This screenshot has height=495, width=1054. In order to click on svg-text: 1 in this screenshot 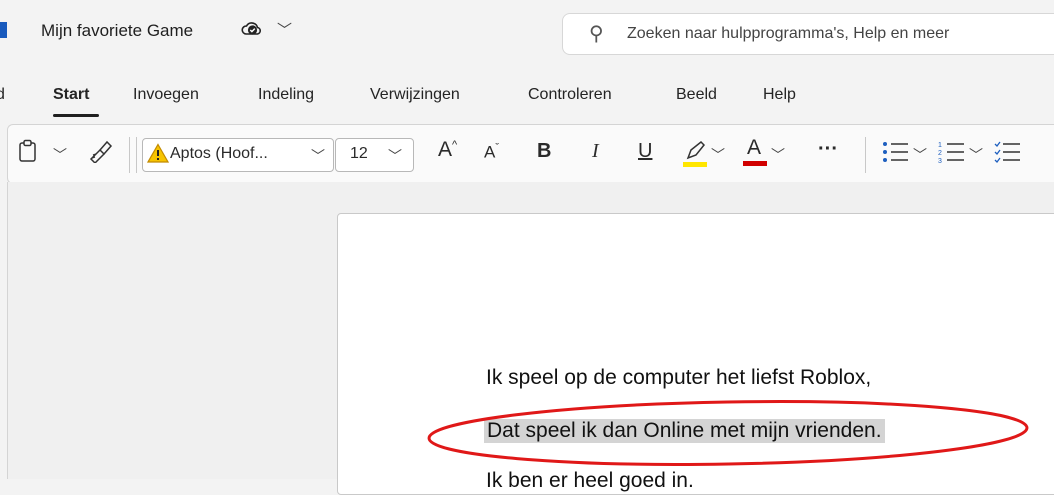, I will do `click(940, 145)`.